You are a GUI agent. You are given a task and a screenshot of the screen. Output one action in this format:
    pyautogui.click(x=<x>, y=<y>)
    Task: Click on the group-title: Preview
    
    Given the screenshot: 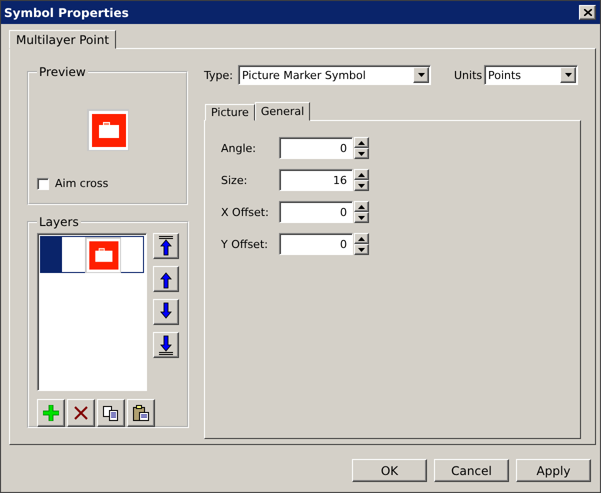 What is the action you would take?
    pyautogui.click(x=62, y=72)
    